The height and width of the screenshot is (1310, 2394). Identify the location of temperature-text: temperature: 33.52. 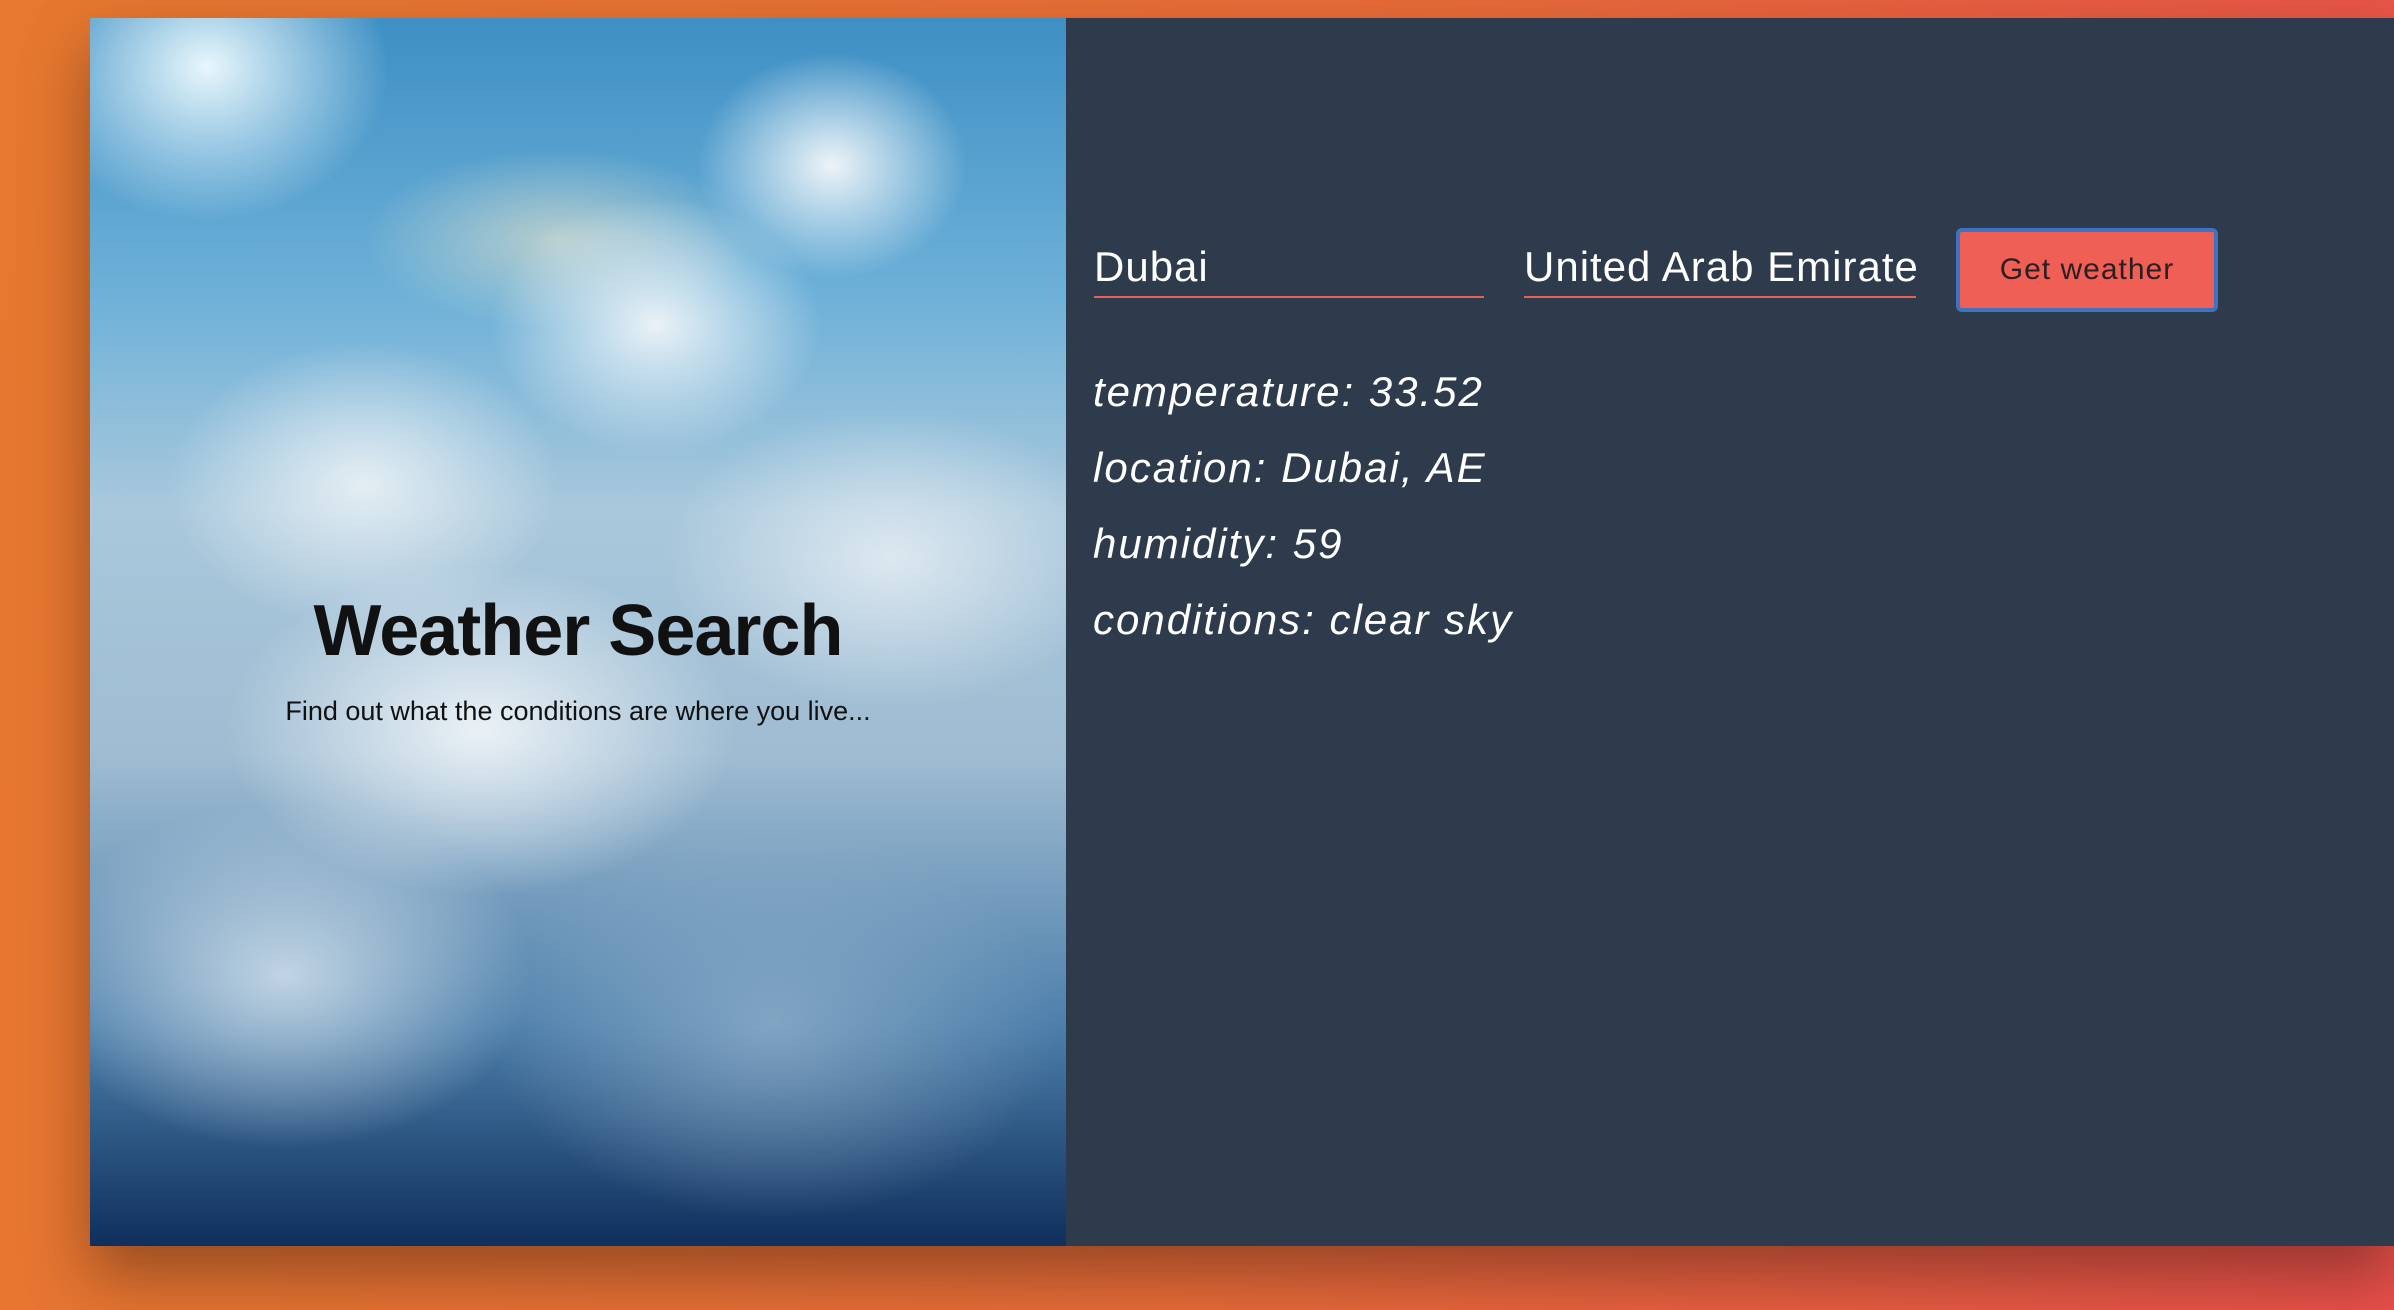
(1288, 391).